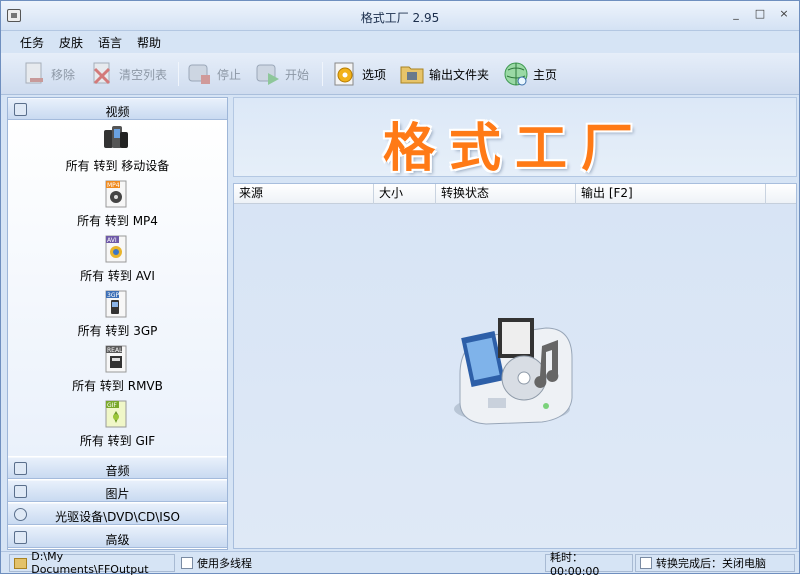 The image size is (800, 578). I want to click on start-icon, so click(267, 74).